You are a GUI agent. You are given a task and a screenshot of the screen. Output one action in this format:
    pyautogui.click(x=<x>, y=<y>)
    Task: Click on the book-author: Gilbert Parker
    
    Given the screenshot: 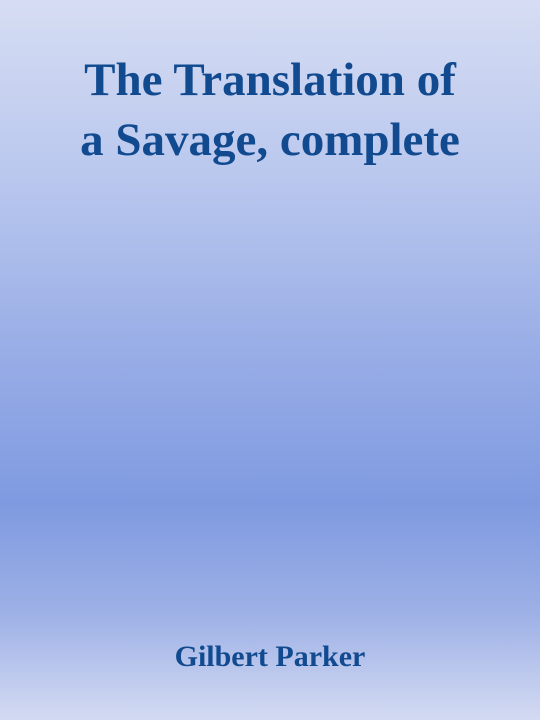 What is the action you would take?
    pyautogui.click(x=270, y=656)
    